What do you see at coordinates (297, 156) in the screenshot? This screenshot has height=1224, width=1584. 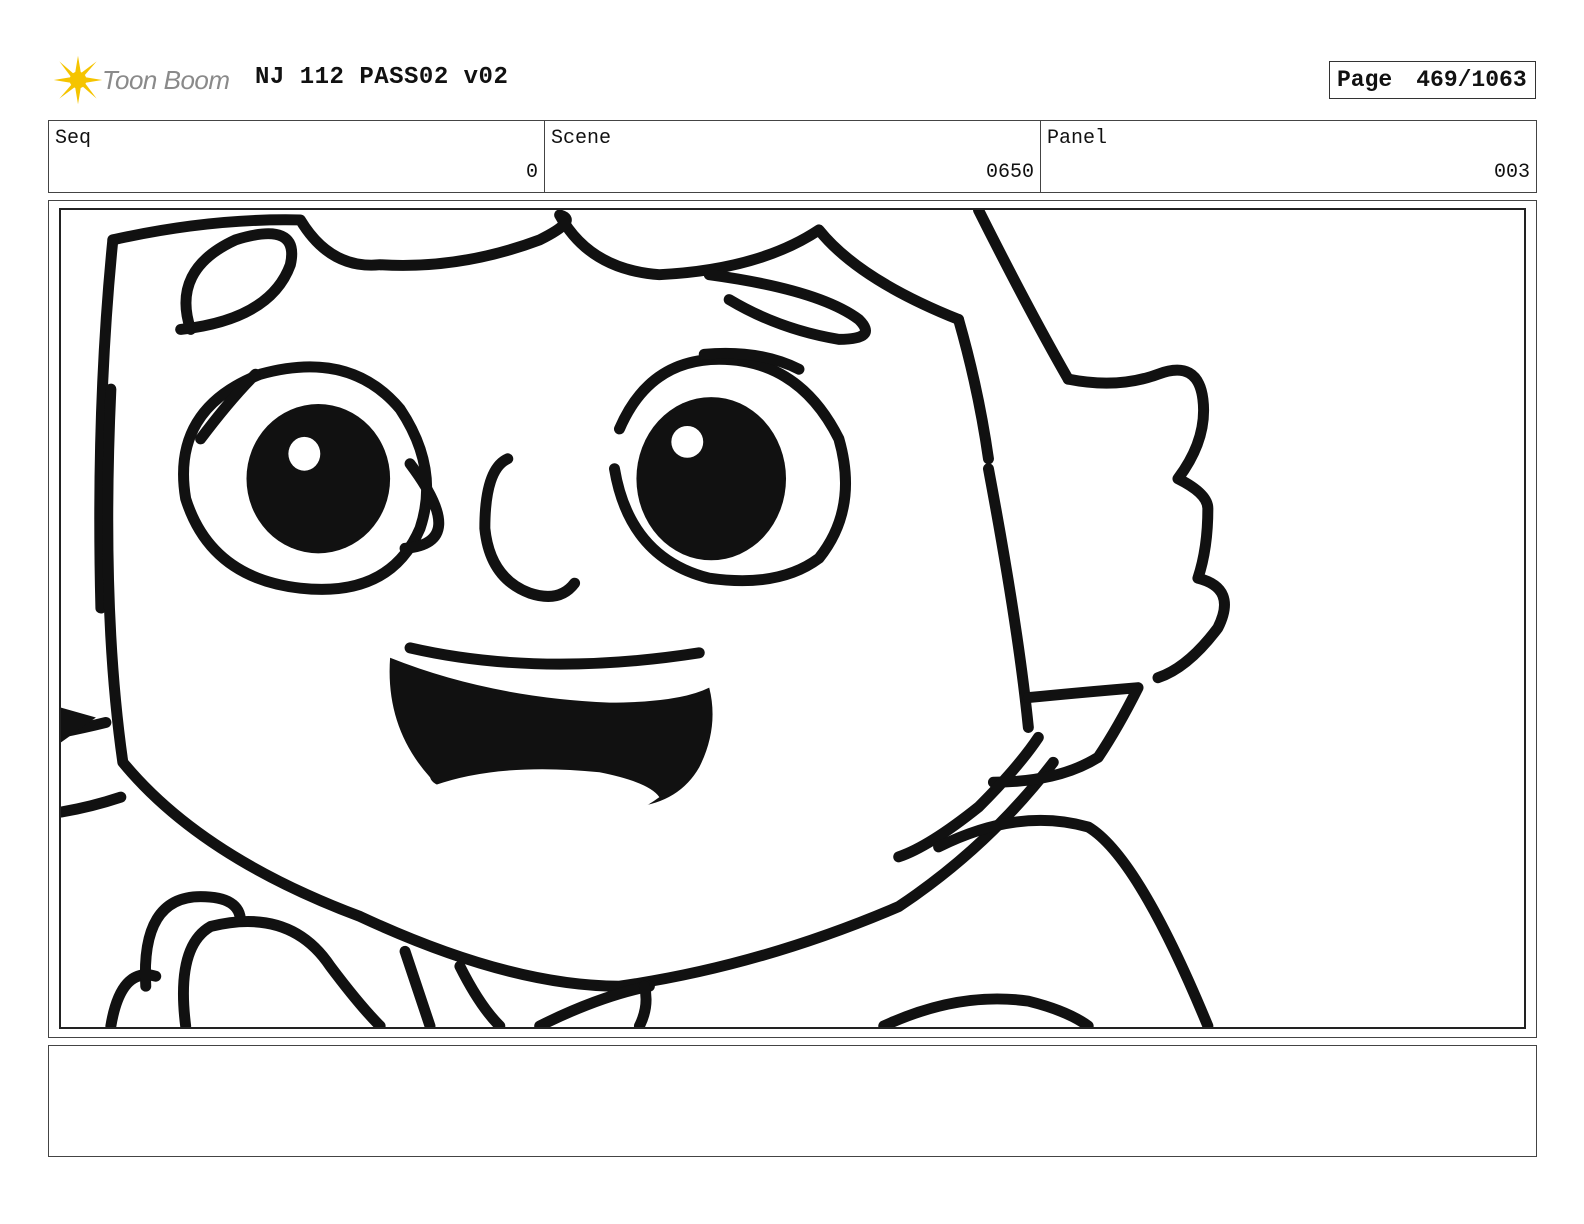 I see `seq-cell: Seq 0` at bounding box center [297, 156].